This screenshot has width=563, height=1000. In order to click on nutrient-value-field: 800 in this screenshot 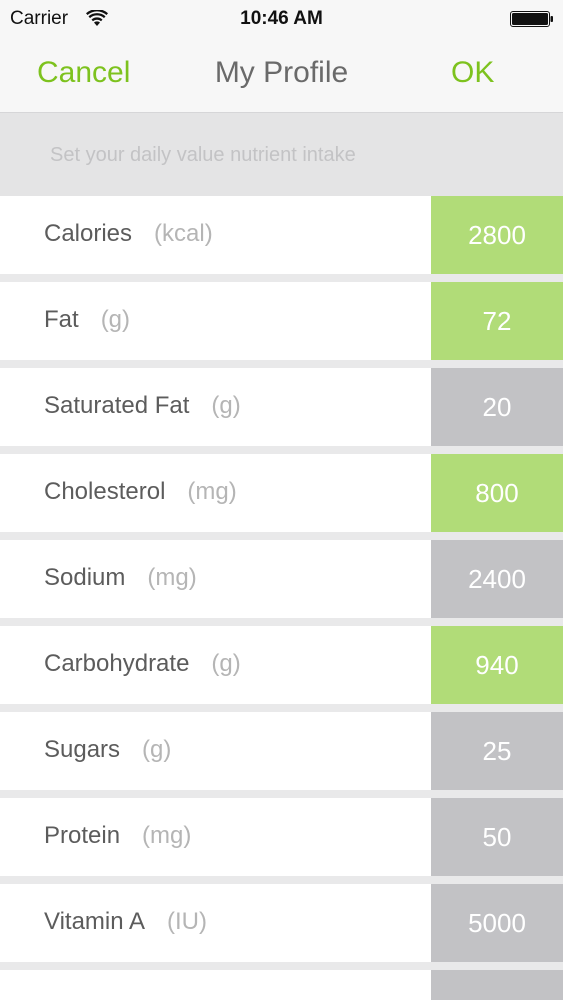, I will do `click(497, 493)`.